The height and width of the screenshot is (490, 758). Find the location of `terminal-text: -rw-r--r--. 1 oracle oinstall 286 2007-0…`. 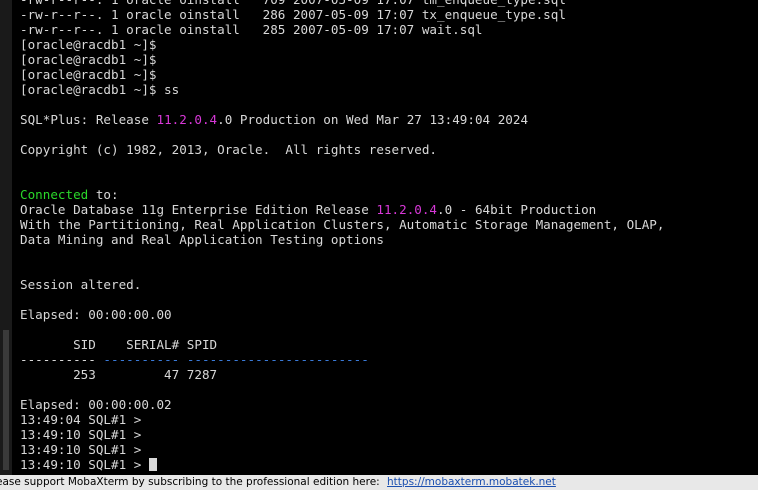

terminal-text: -rw-r--r--. 1 oracle oinstall 286 2007-0… is located at coordinates (293, 14).